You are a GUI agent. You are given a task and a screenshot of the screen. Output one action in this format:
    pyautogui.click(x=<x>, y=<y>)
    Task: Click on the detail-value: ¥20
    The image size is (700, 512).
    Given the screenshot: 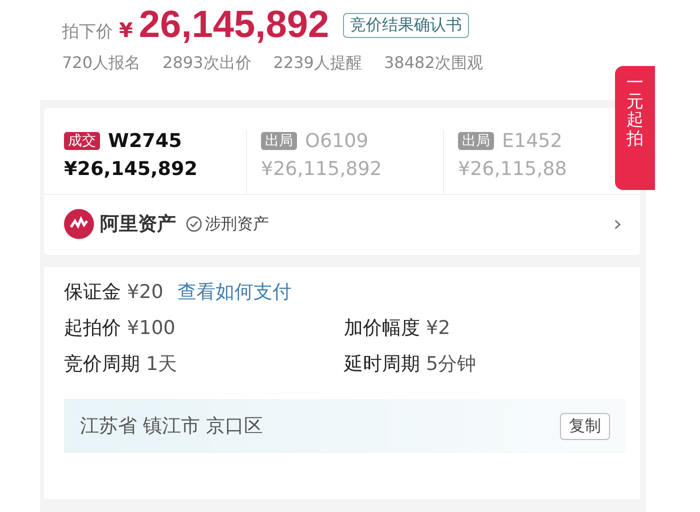 What is the action you would take?
    pyautogui.click(x=145, y=292)
    